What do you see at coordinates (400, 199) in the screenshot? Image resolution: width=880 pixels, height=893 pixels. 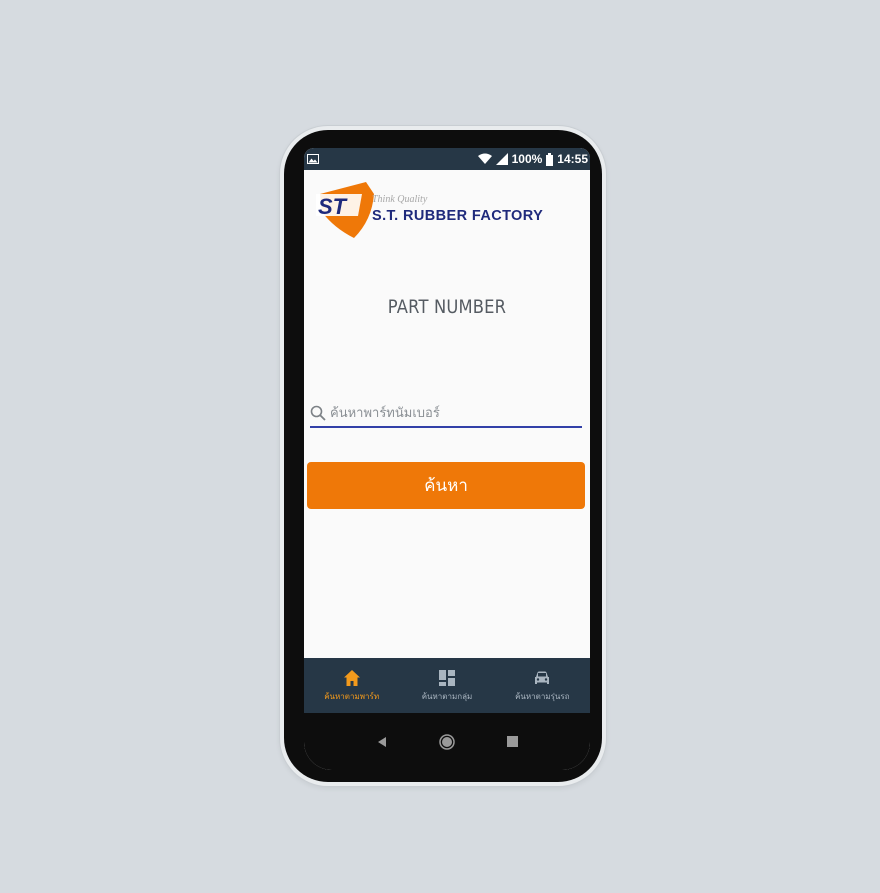 I see `logo-tagline: Think Quality` at bounding box center [400, 199].